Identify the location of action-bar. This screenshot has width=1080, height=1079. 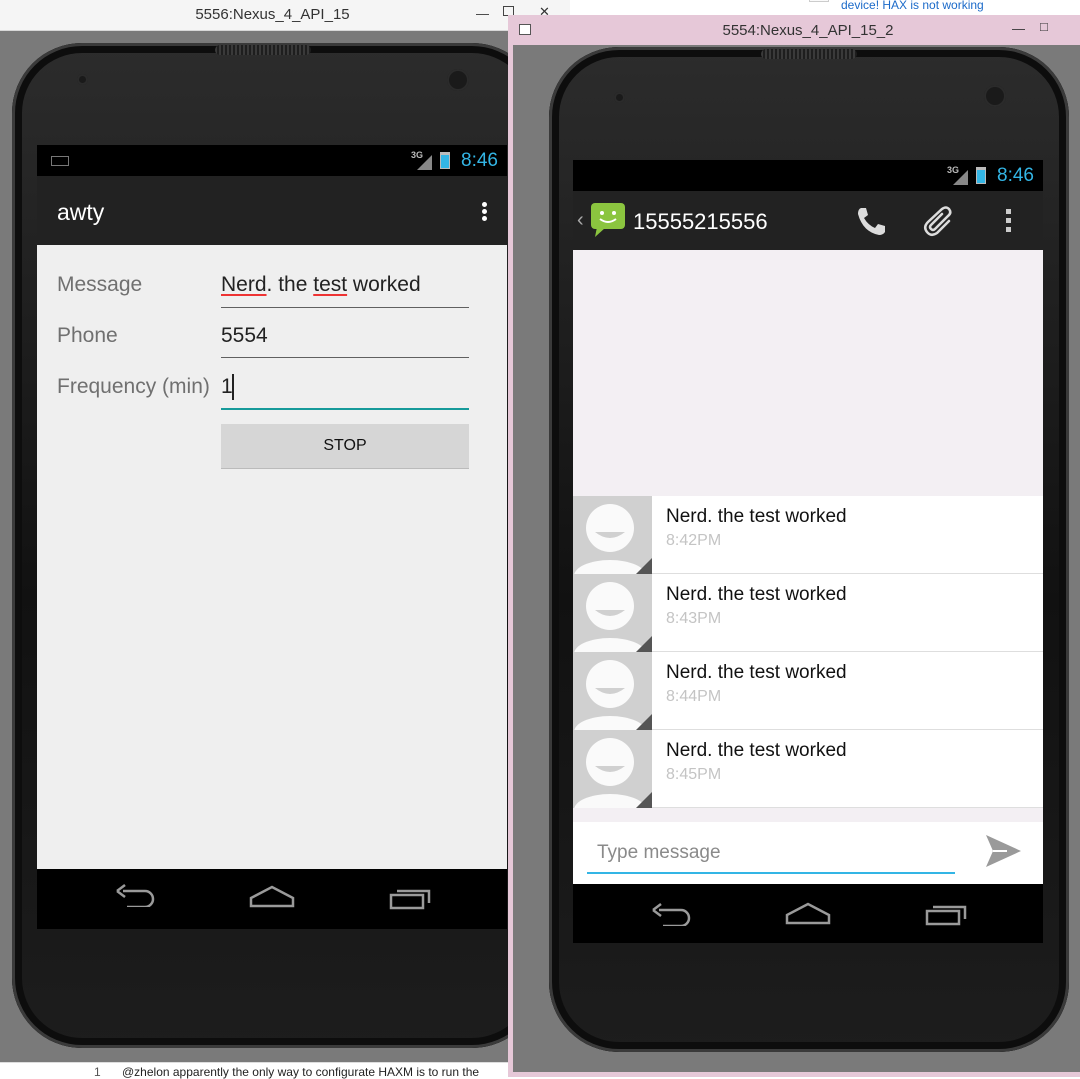
(272, 210).